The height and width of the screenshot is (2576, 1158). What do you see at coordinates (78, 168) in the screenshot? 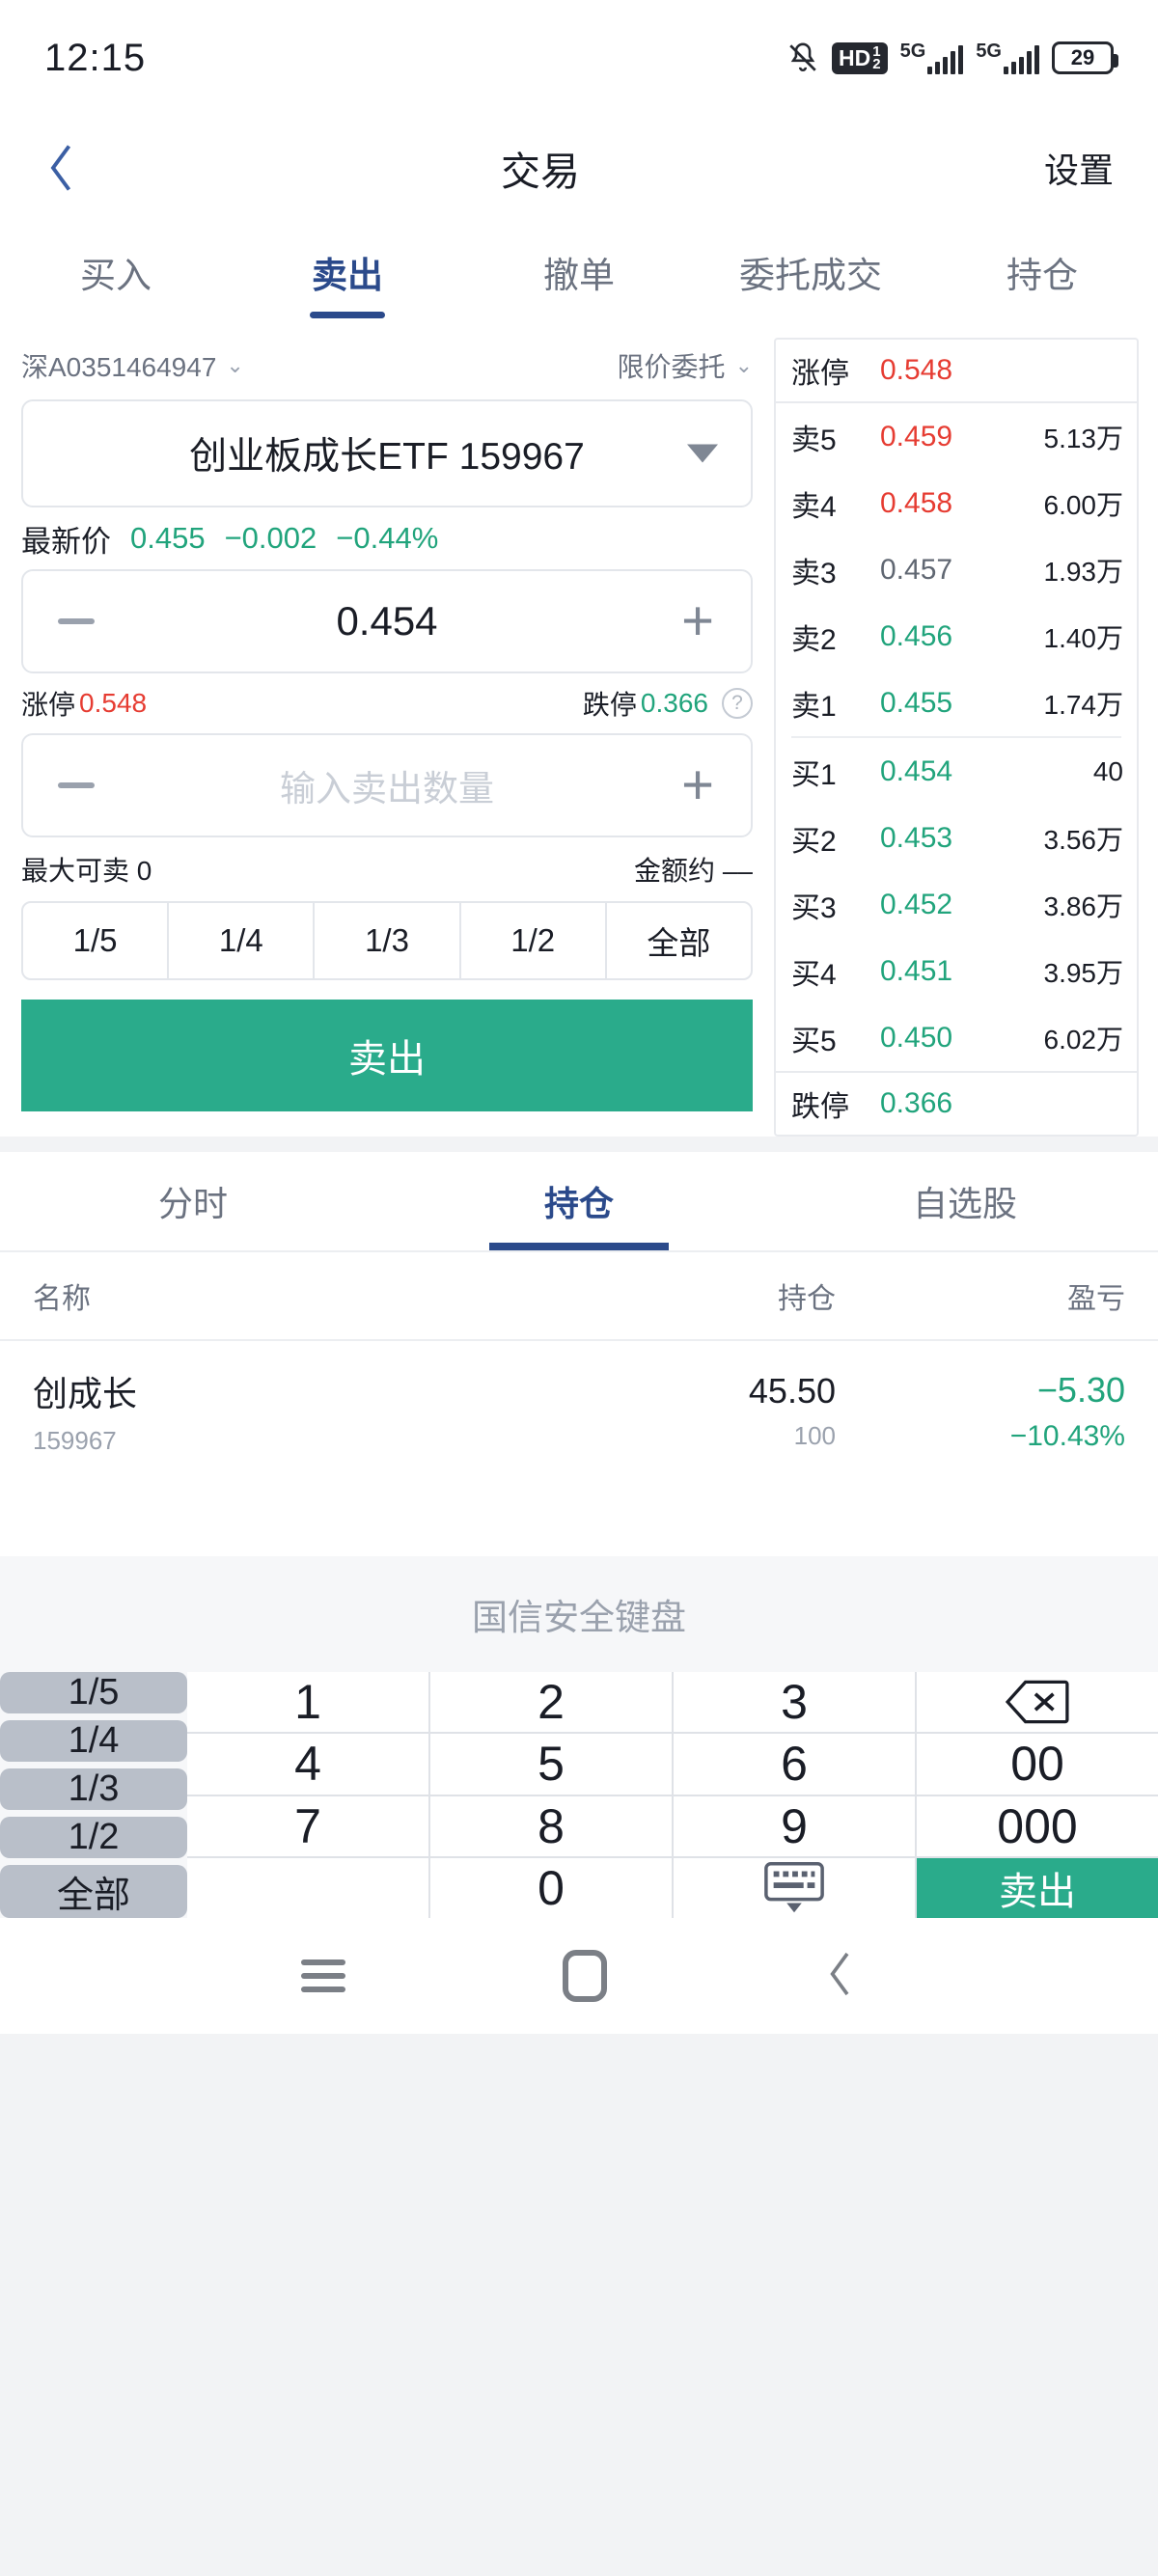
I see `back-button` at bounding box center [78, 168].